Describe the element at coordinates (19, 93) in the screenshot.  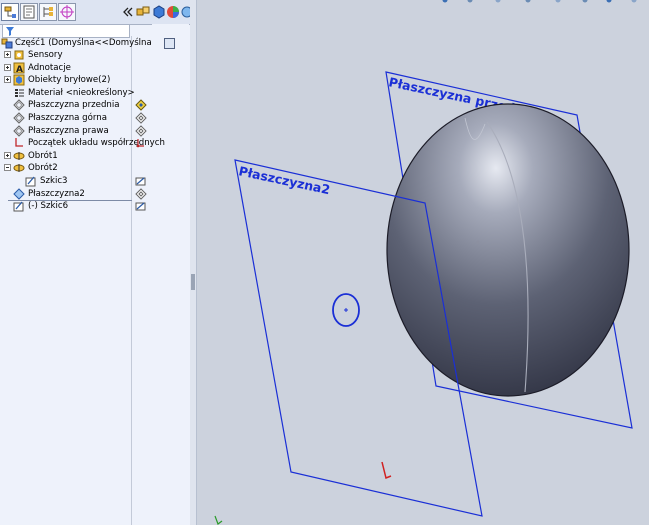
I see `material-icon` at that location.